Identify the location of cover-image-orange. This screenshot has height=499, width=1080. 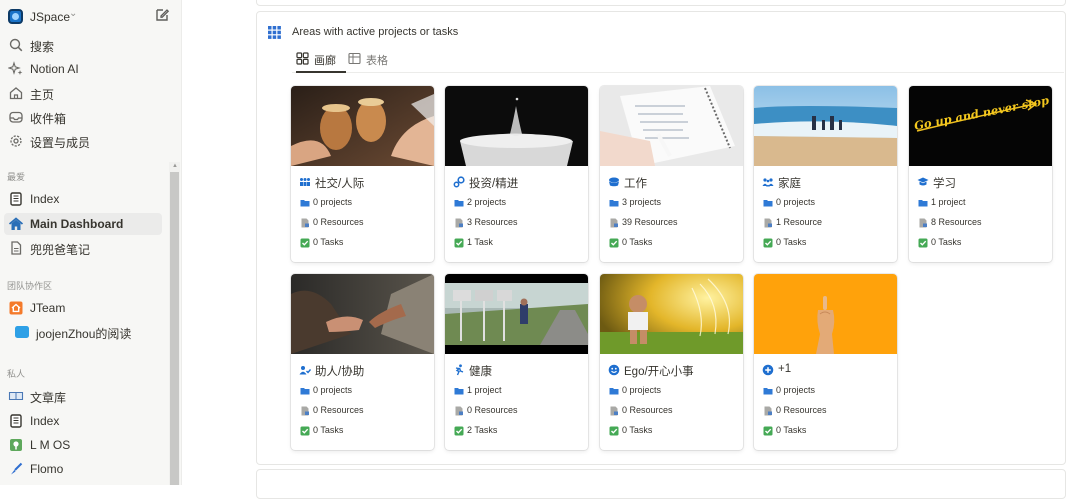
(825, 314).